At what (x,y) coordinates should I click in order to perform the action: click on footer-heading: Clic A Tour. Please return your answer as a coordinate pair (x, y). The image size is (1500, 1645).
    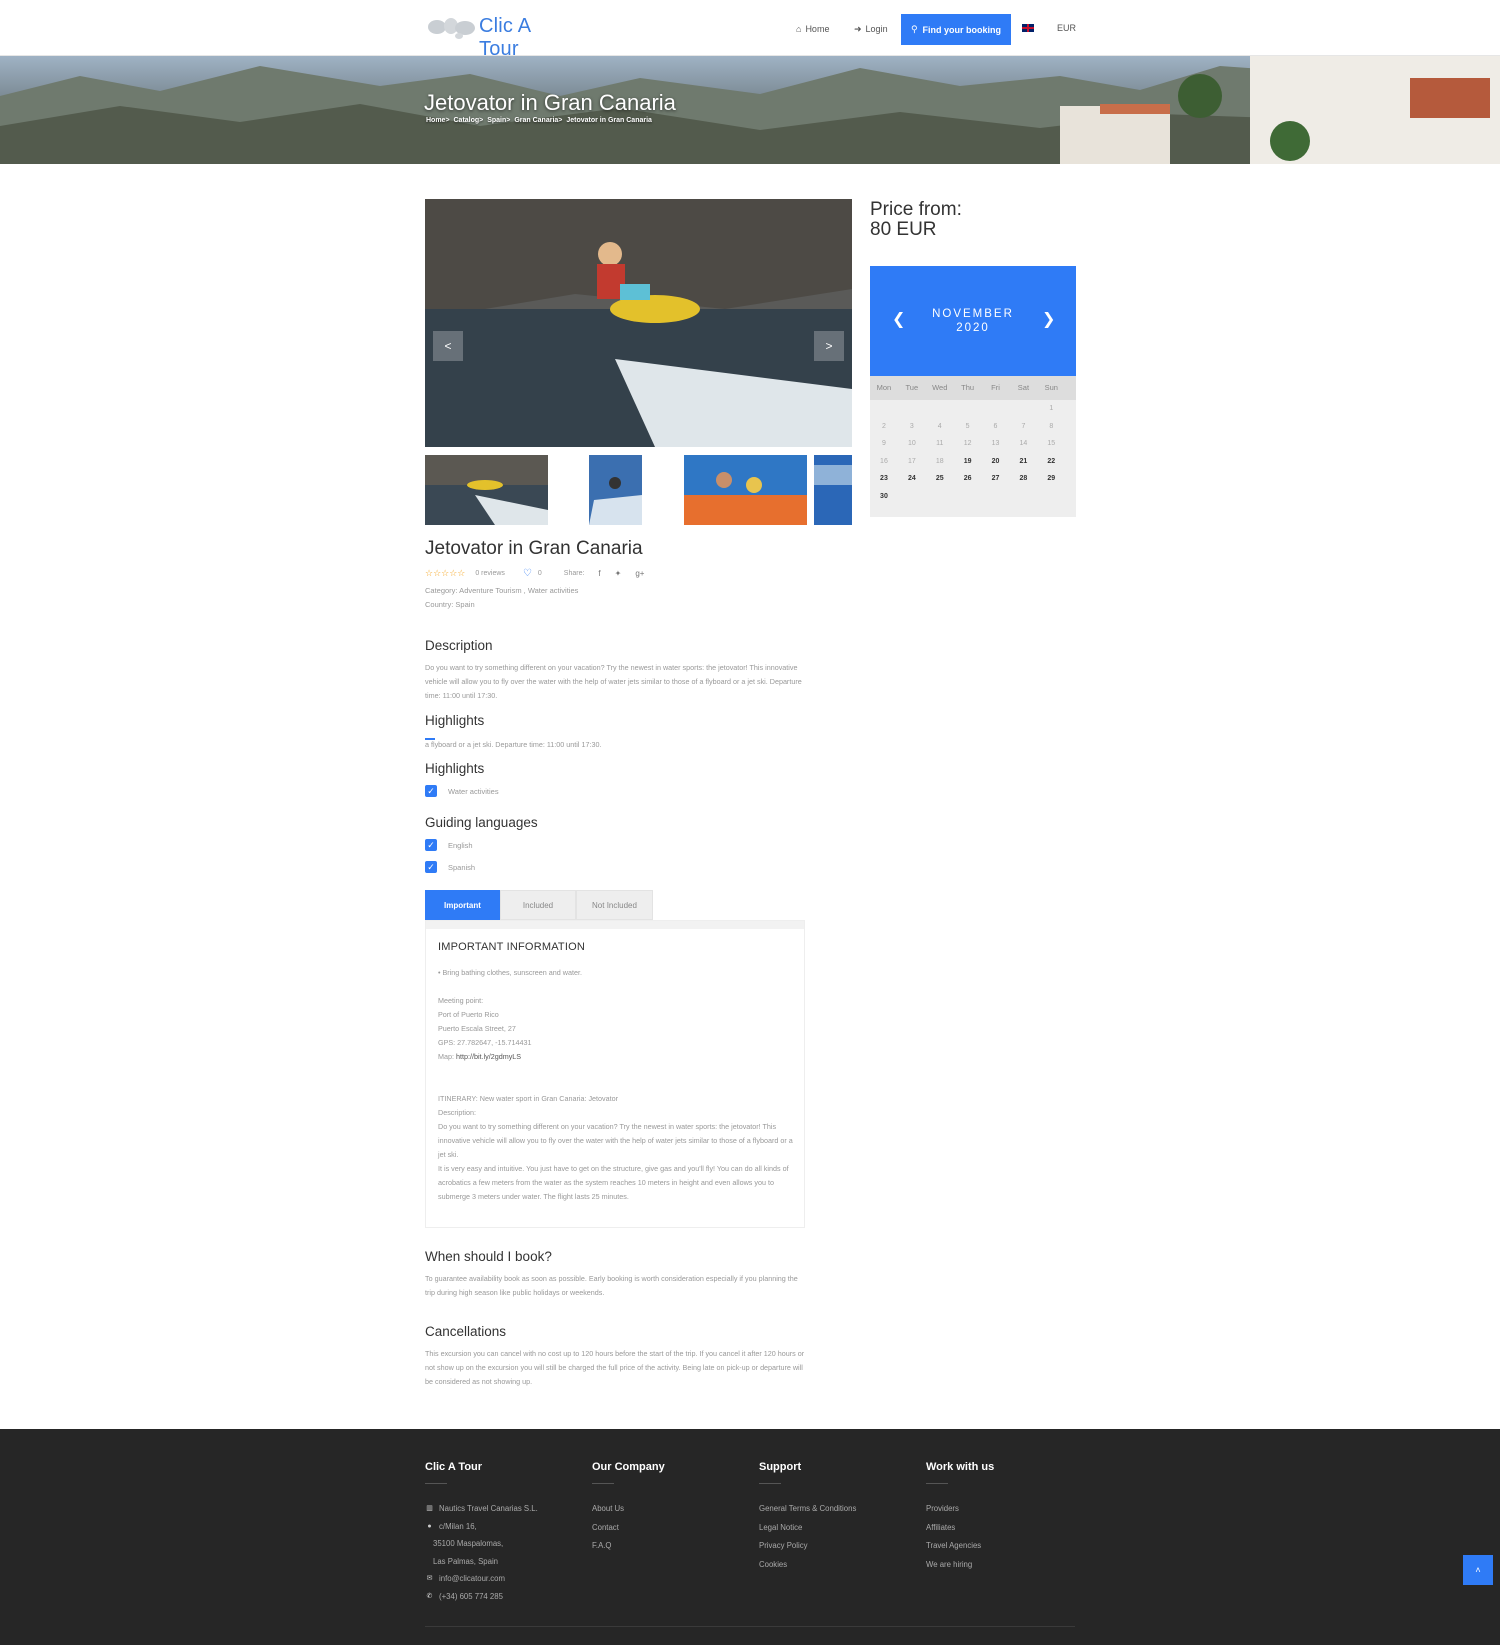
    Looking at the image, I should click on (454, 1467).